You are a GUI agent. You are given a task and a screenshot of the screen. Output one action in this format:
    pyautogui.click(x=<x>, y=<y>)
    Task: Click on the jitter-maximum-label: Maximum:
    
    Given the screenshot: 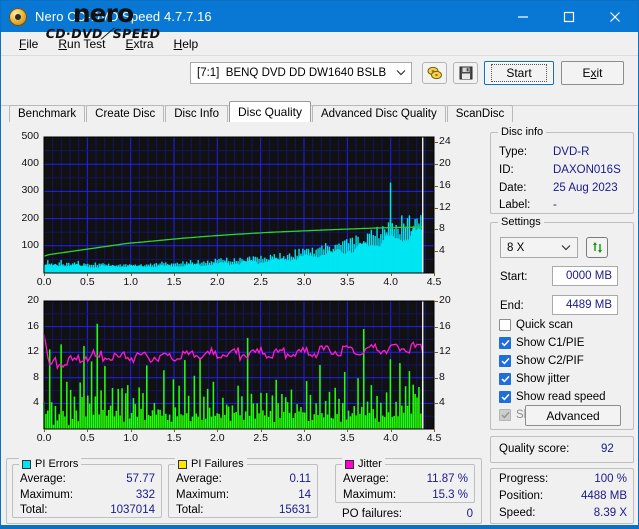 What is the action you would take?
    pyautogui.click(x=370, y=495)
    